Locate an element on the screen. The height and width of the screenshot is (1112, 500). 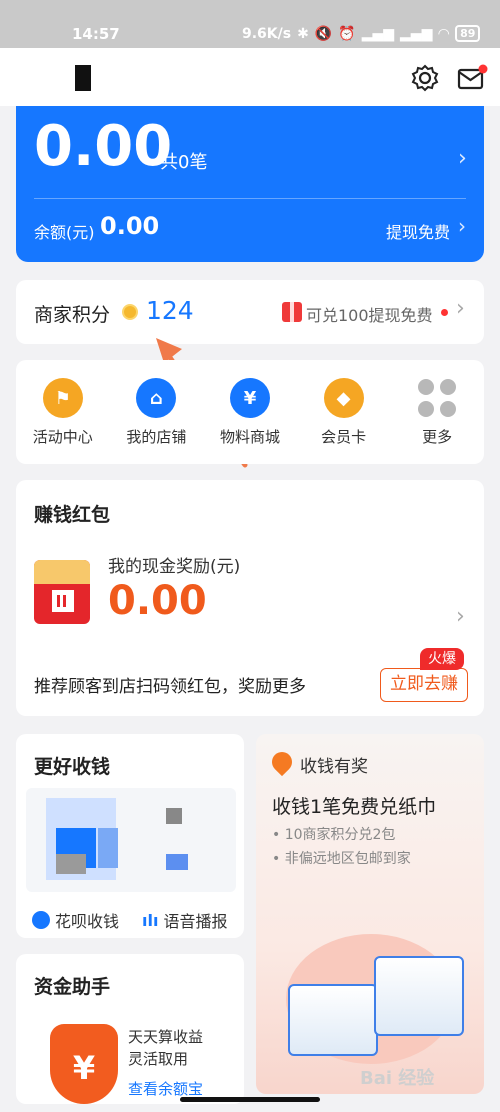
menu-item-activity-center: ⚑ 活动中心 is located at coordinates (63, 412).